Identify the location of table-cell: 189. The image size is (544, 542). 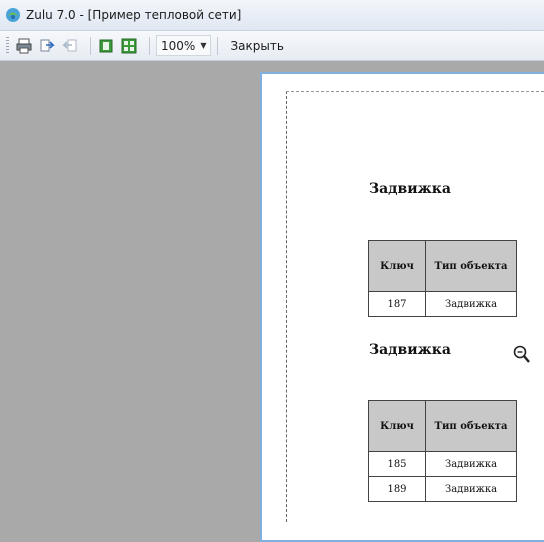
(397, 489).